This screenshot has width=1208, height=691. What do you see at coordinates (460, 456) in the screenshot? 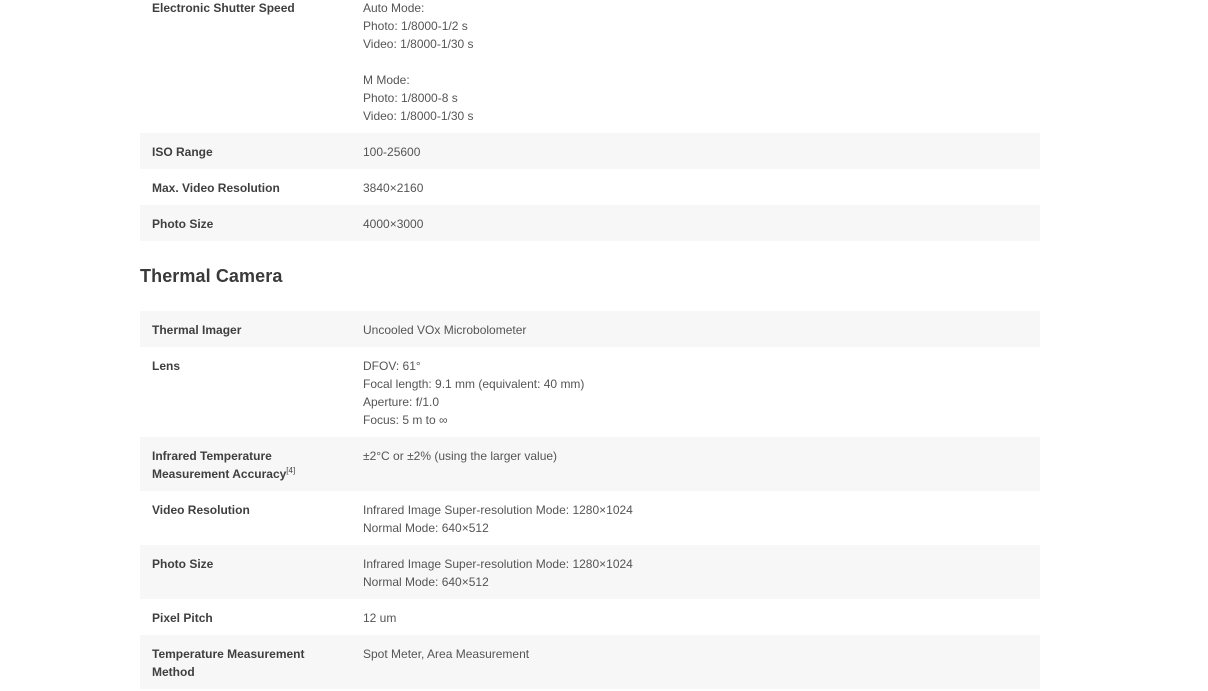
I see `spec-value-line: ±2°C or ±2% (using the larger value)` at bounding box center [460, 456].